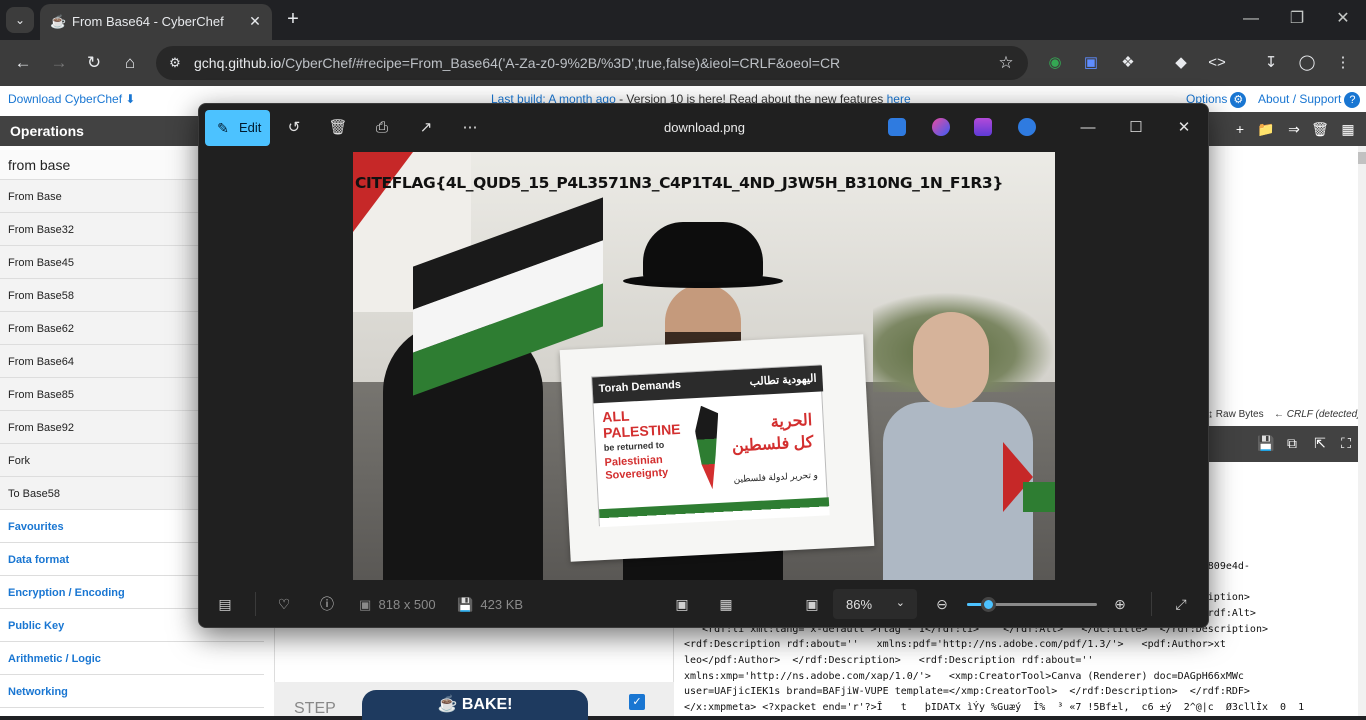 This screenshot has width=1366, height=720. Describe the element at coordinates (1343, 63) in the screenshot. I see `menu-icon: ⋮` at that location.